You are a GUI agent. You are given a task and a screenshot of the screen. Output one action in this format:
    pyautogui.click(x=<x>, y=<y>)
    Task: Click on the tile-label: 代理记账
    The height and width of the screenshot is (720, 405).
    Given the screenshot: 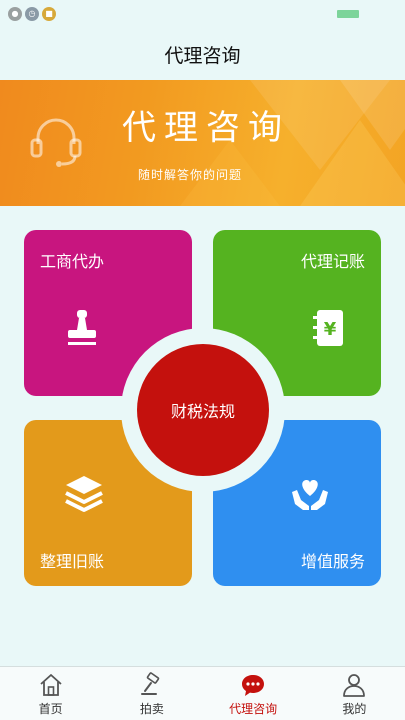 What is the action you would take?
    pyautogui.click(x=332, y=261)
    